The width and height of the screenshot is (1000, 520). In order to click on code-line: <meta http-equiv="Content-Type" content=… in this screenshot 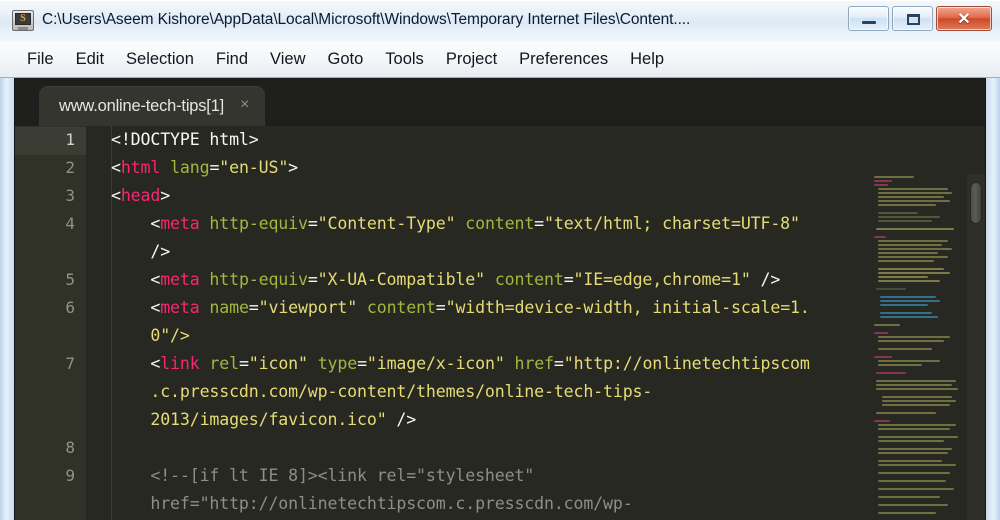, I will do `click(455, 223)`.